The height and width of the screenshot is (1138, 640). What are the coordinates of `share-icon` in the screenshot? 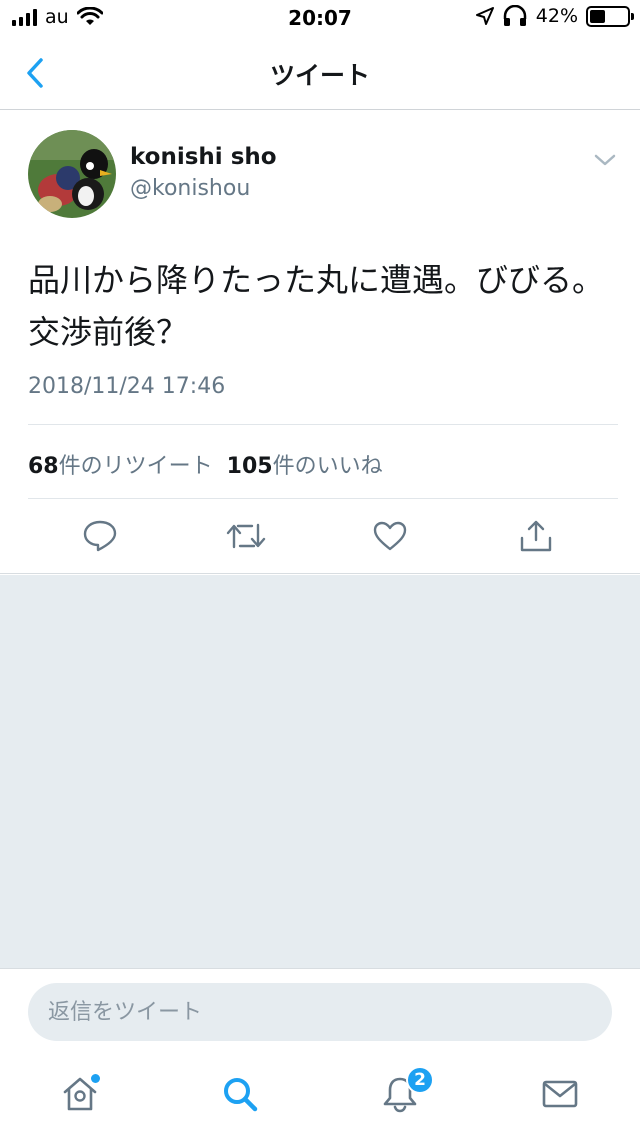 It's located at (536, 536).